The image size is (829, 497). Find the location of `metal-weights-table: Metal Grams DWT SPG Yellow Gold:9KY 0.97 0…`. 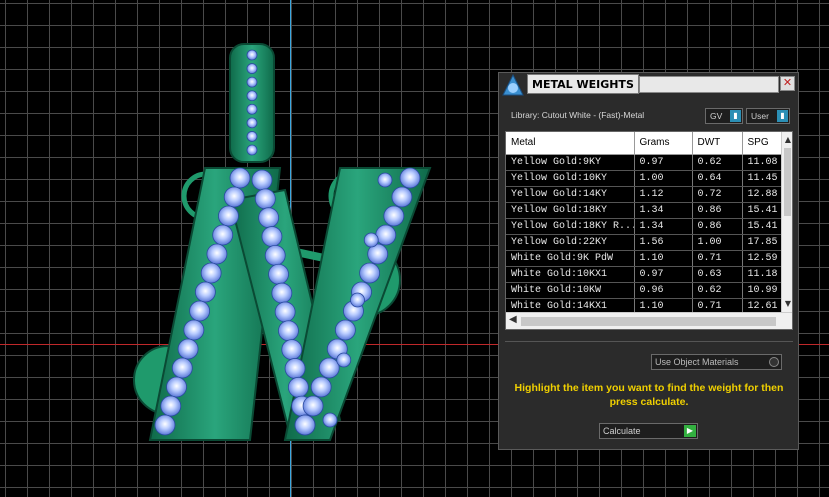

metal-weights-table: Metal Grams DWT SPG Yellow Gold:9KY 0.97 0… is located at coordinates (649, 230).